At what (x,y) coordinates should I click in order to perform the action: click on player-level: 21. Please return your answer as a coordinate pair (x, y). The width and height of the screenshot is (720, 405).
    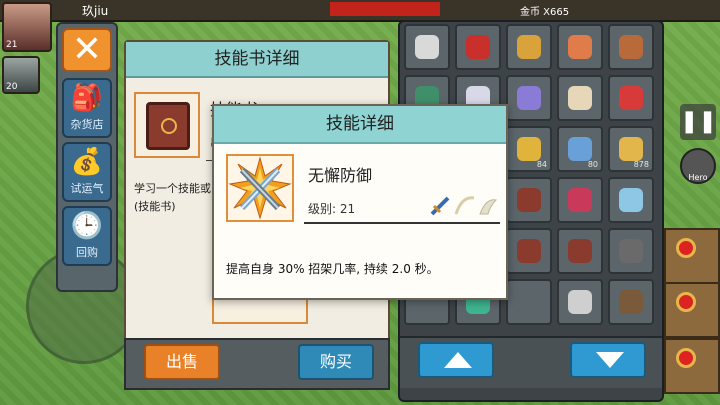
    Looking at the image, I should click on (12, 45).